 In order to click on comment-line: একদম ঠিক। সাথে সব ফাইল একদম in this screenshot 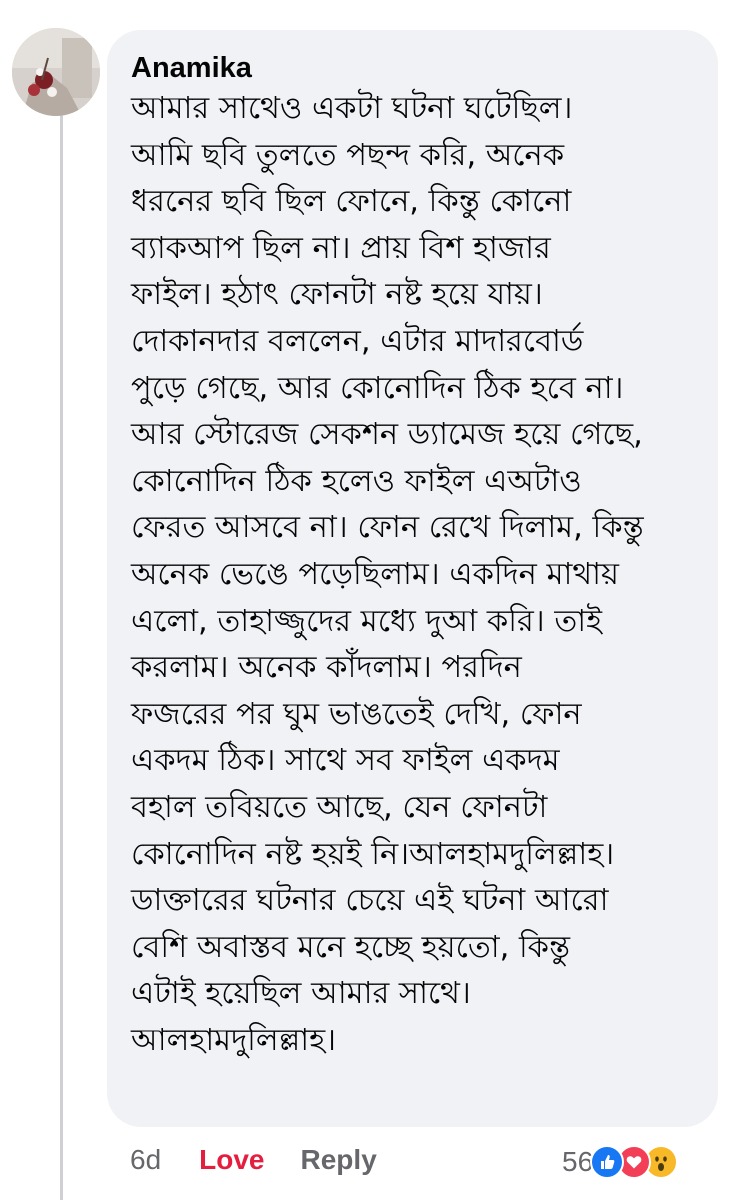, I will do `click(345, 761)`.